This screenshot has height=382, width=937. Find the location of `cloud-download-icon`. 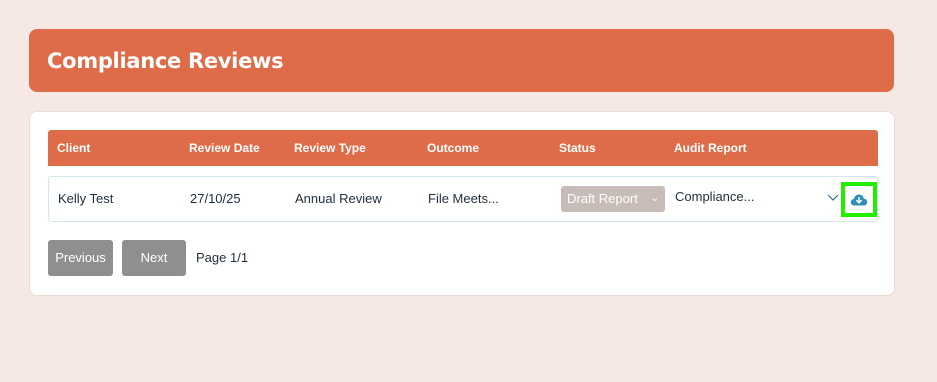

cloud-download-icon is located at coordinates (859, 199).